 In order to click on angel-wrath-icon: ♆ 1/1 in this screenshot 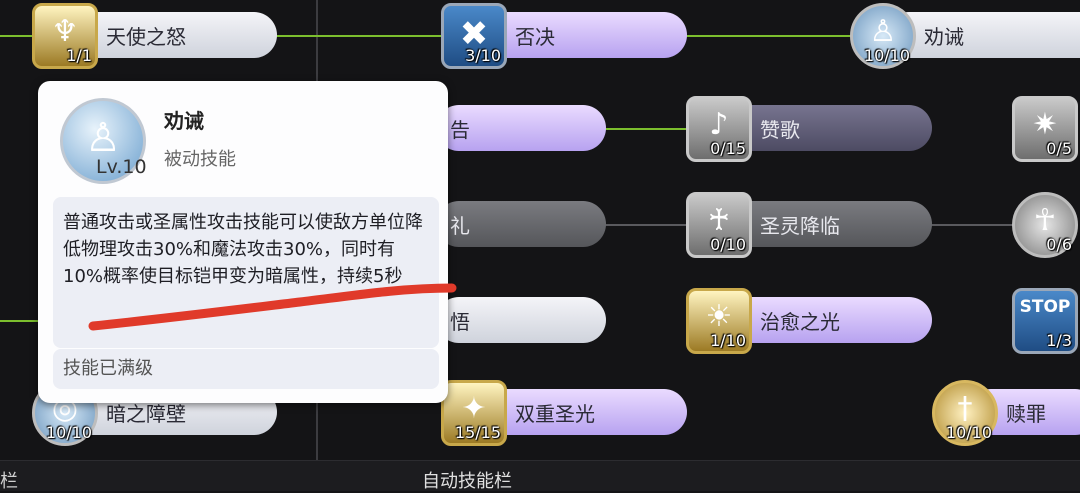, I will do `click(65, 36)`.